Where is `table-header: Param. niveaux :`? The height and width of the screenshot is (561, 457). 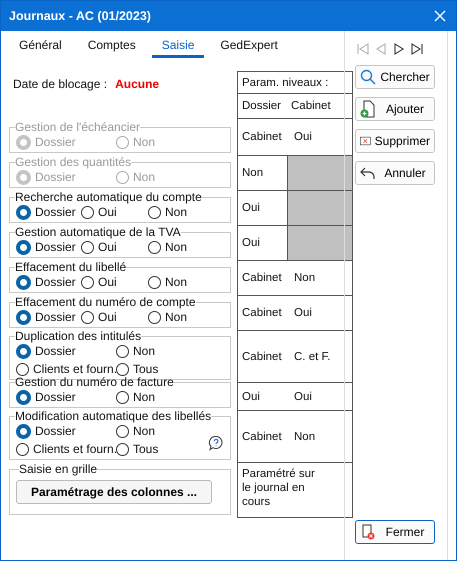 table-header: Param. niveaux : is located at coordinates (295, 82).